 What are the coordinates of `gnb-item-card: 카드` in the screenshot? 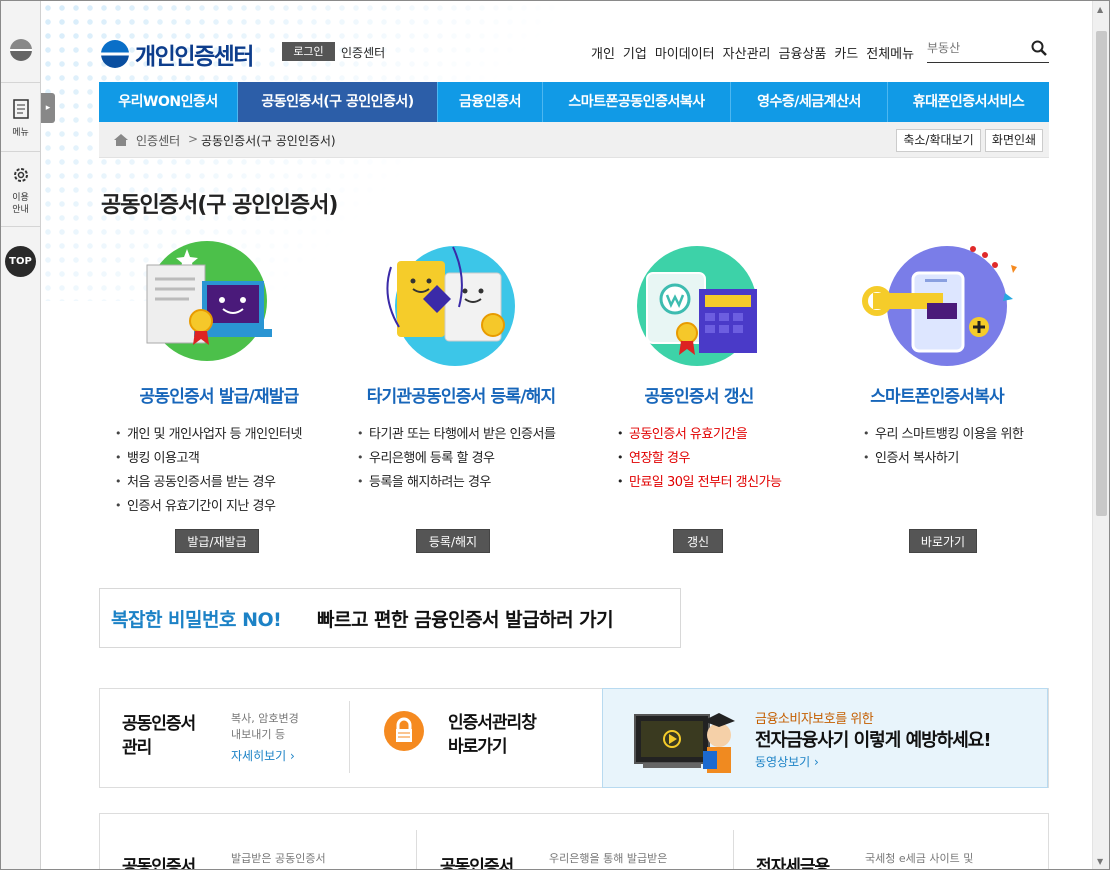 It's located at (846, 52).